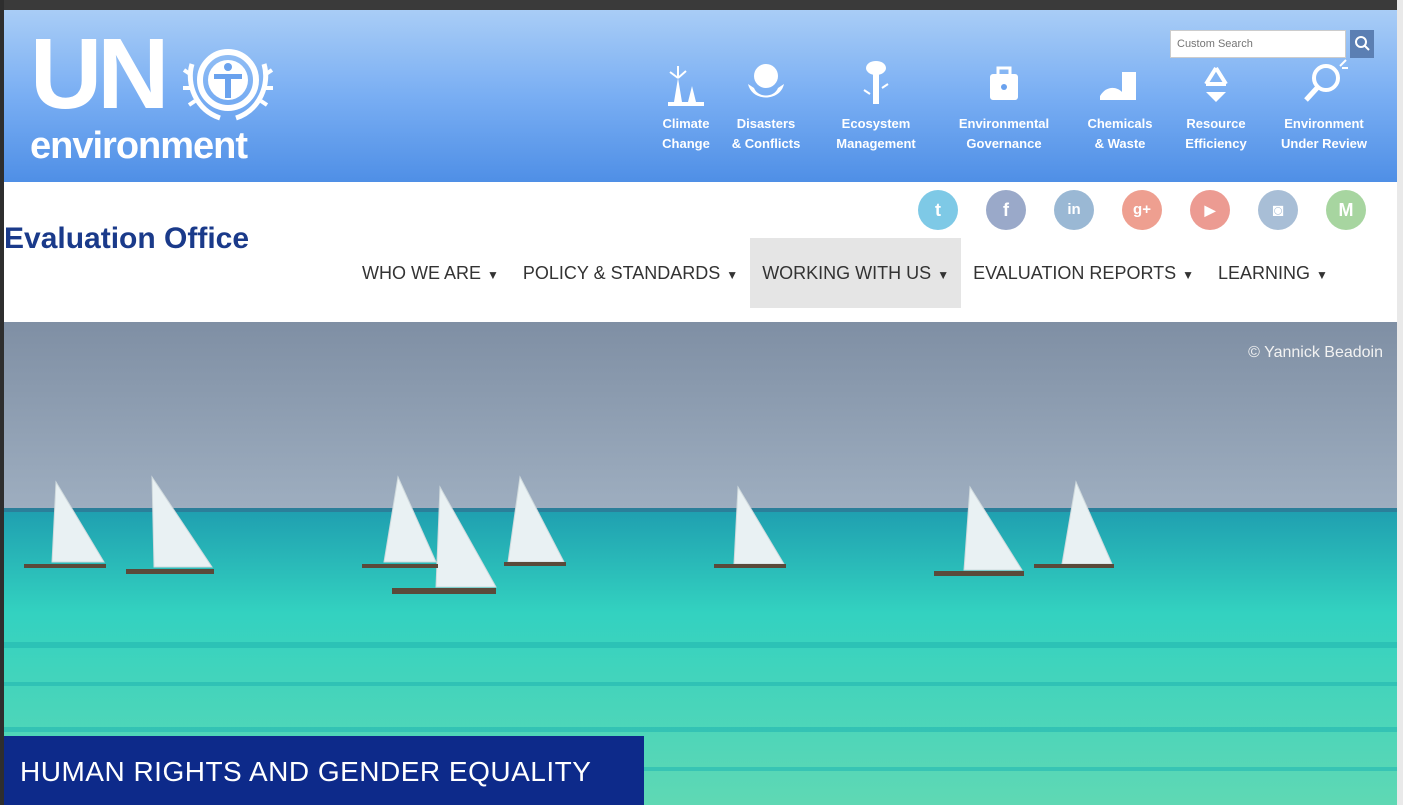 Image resolution: width=1403 pixels, height=805 pixels. What do you see at coordinates (1210, 210) in the screenshot?
I see `youtube-icon: ▶` at bounding box center [1210, 210].